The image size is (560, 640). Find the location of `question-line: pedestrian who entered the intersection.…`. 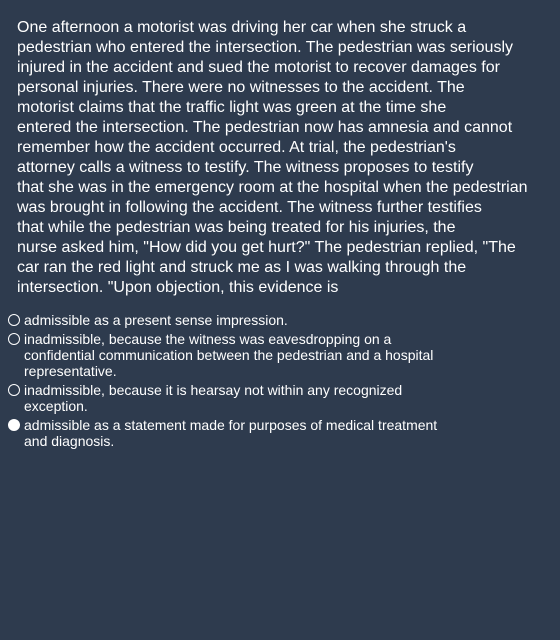

question-line: pedestrian who entered the intersection.… is located at coordinates (265, 47).